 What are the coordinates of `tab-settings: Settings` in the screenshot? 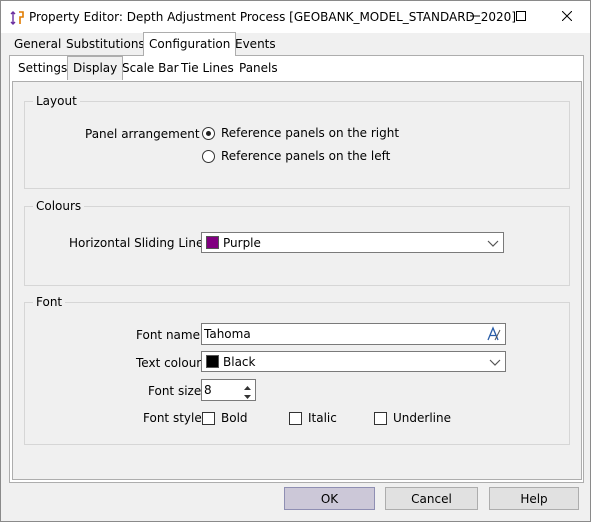 It's located at (42, 68).